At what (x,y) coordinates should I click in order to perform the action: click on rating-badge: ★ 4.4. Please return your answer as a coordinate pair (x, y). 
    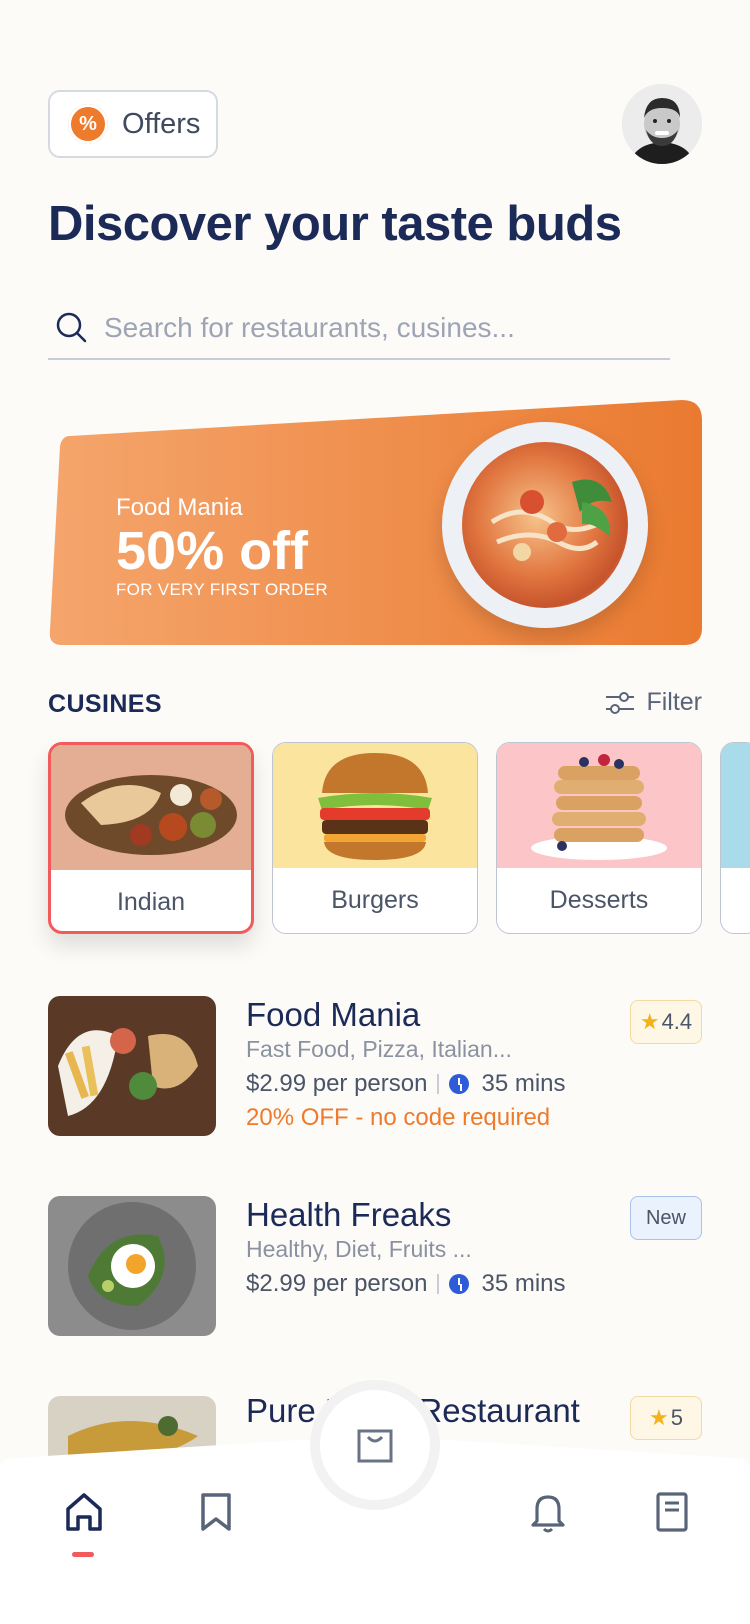
    Looking at the image, I should click on (666, 1022).